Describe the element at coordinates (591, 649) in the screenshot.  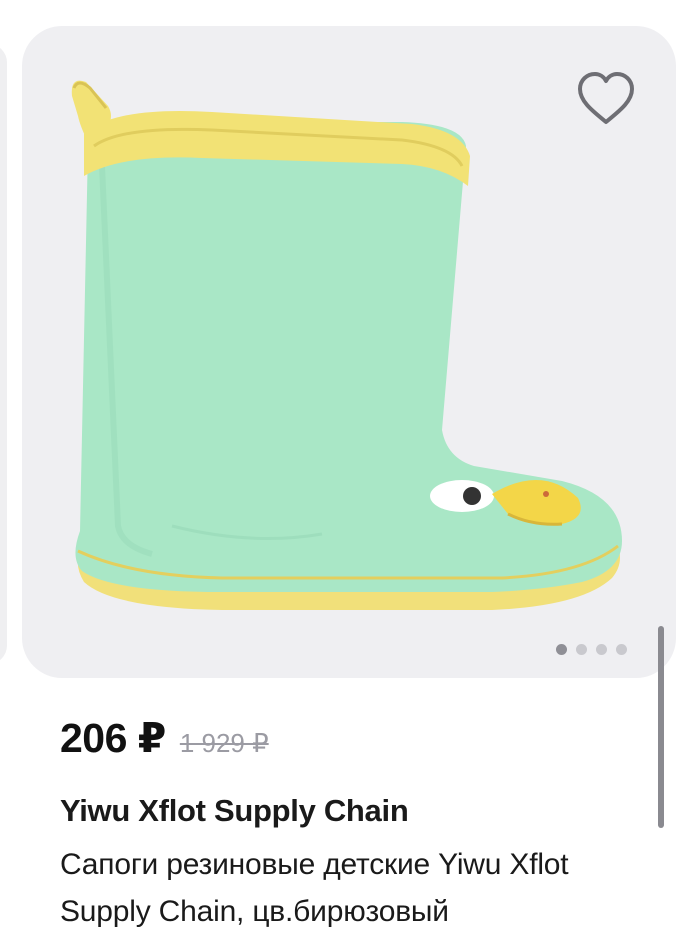
I see `carousel-pagination` at that location.